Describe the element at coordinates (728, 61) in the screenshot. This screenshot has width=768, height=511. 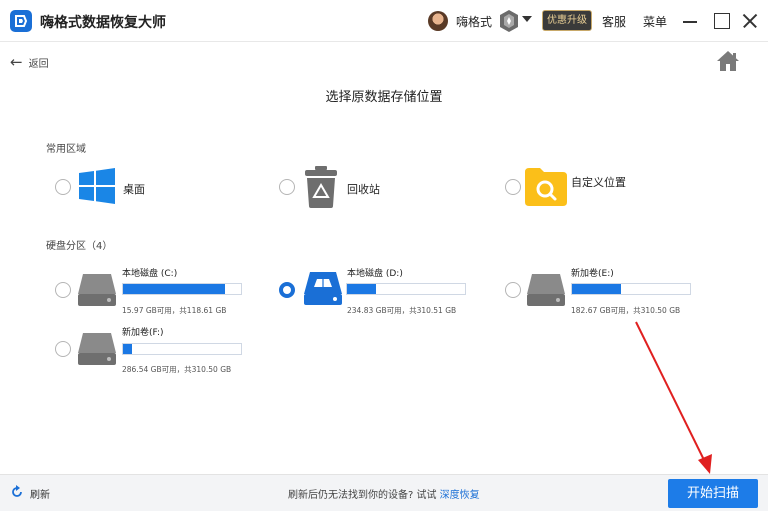
I see `home-icon` at that location.